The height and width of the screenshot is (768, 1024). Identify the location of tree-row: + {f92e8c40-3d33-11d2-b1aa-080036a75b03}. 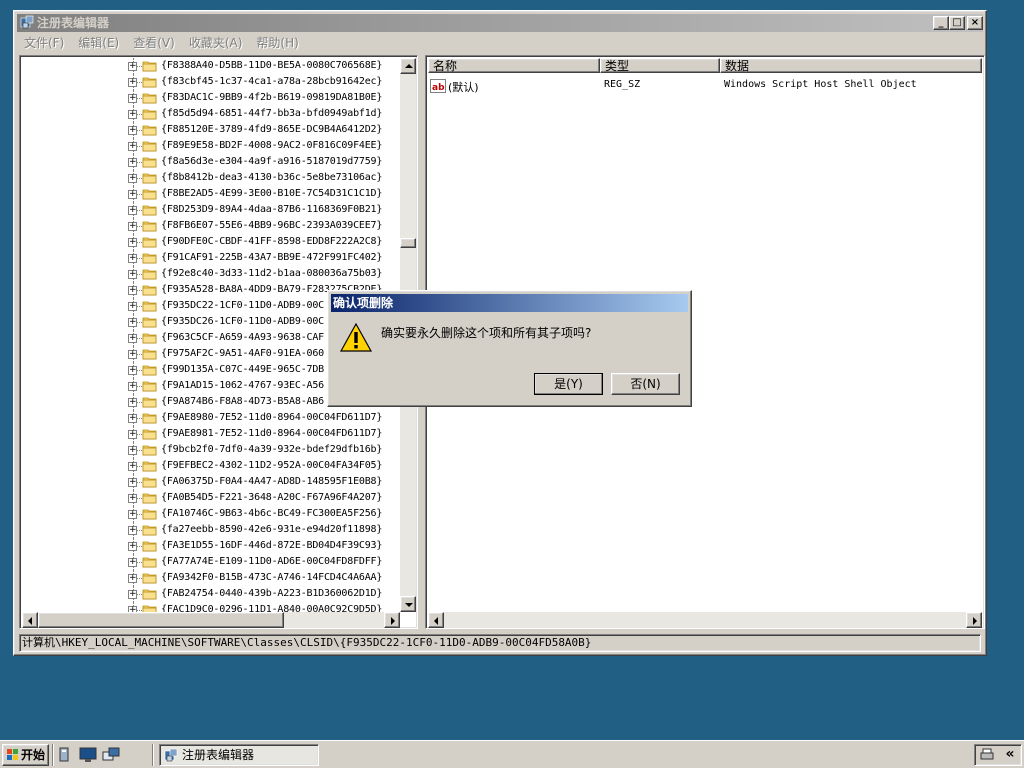
(211, 274).